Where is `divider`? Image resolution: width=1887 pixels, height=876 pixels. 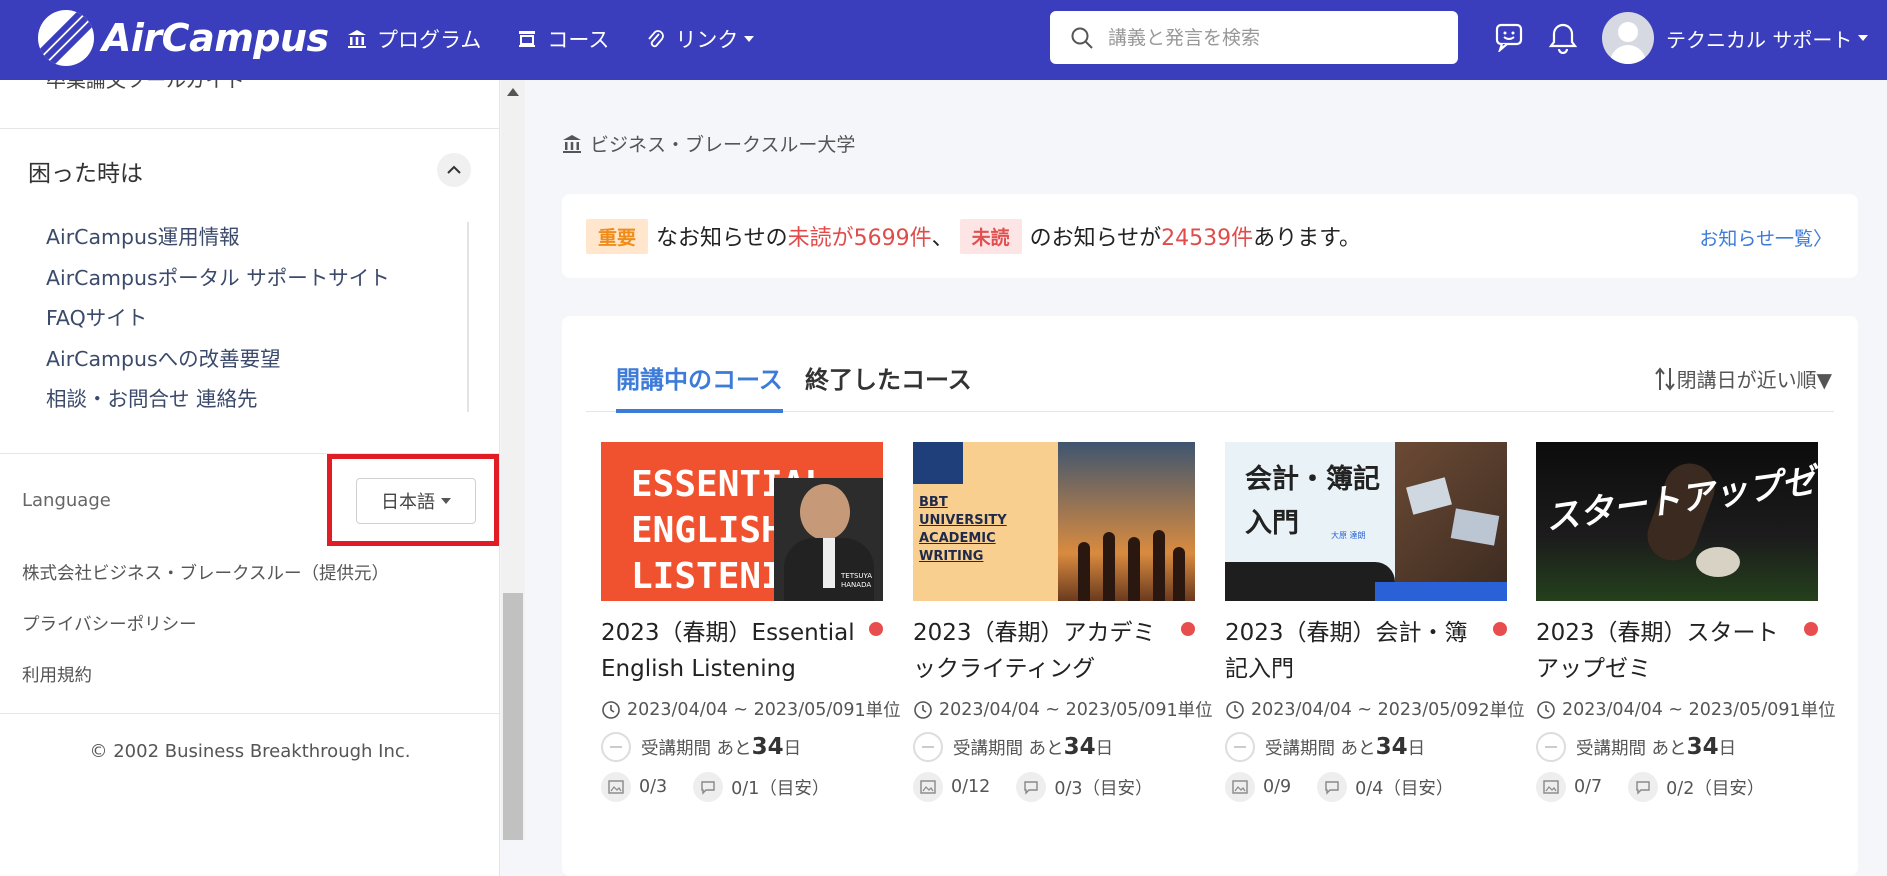
divider is located at coordinates (249, 128).